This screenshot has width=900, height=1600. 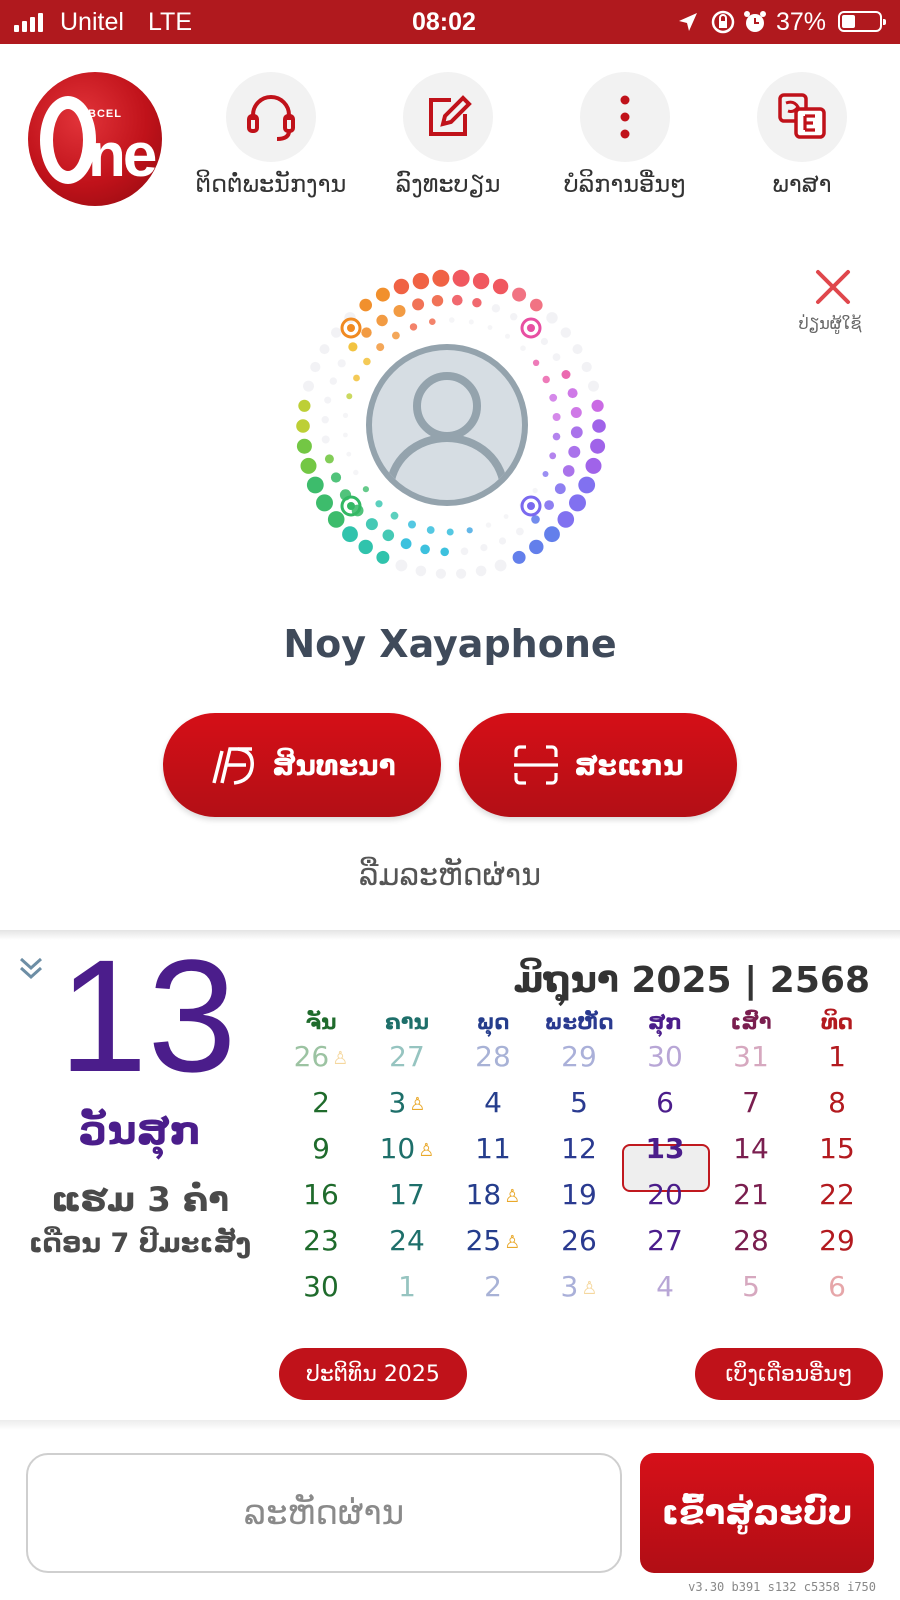 I want to click on calendar-day-number: 11, so click(x=493, y=1148).